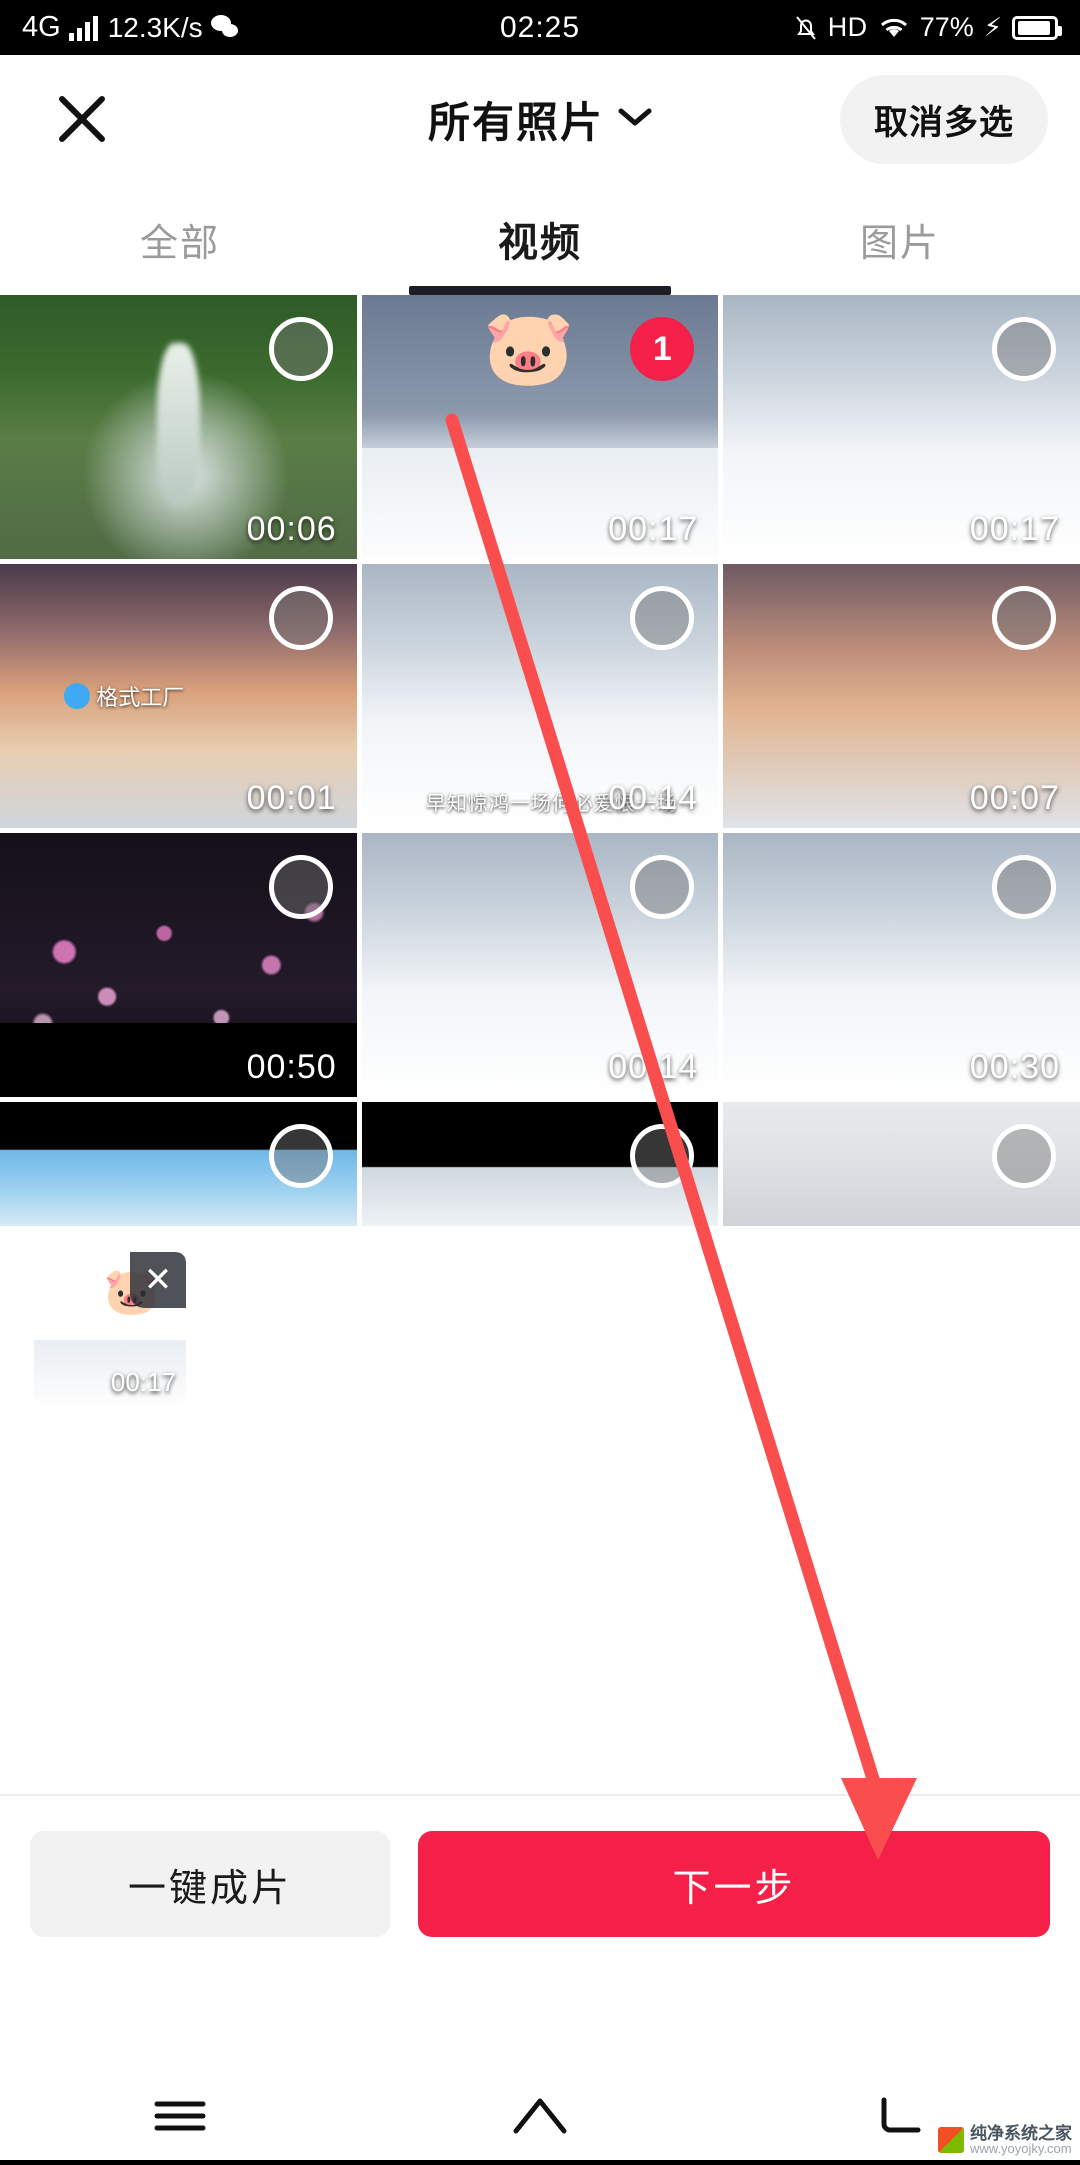 The width and height of the screenshot is (1080, 2165). Describe the element at coordinates (901, 427) in the screenshot. I see `media-cell: 00:17` at that location.